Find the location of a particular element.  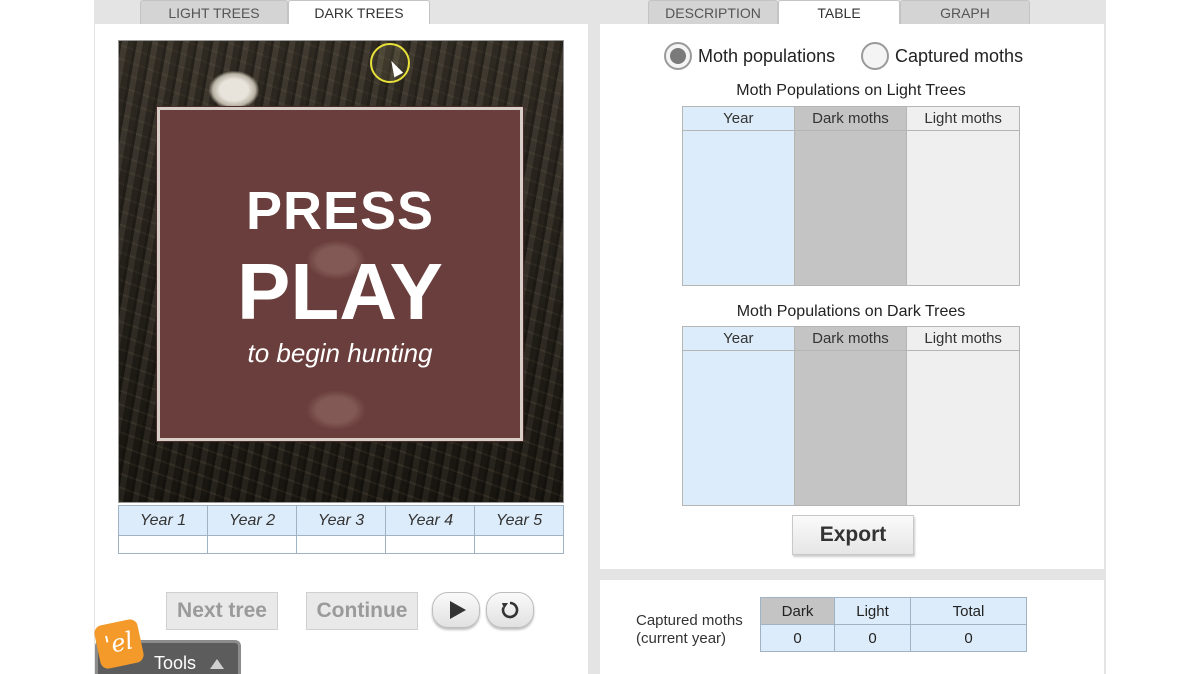

play-icon is located at coordinates (458, 610).